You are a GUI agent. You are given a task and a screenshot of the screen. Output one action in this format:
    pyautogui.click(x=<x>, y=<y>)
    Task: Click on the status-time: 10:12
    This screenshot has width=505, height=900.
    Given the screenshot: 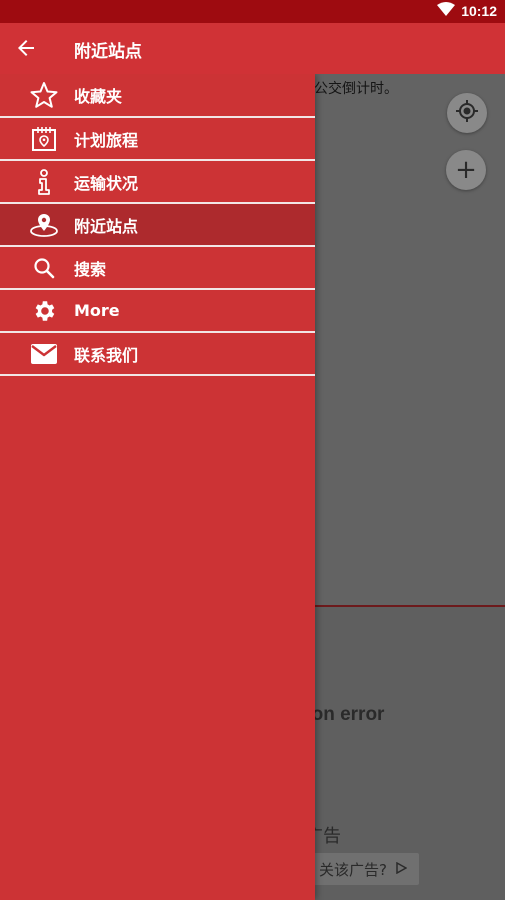 What is the action you would take?
    pyautogui.click(x=479, y=10)
    